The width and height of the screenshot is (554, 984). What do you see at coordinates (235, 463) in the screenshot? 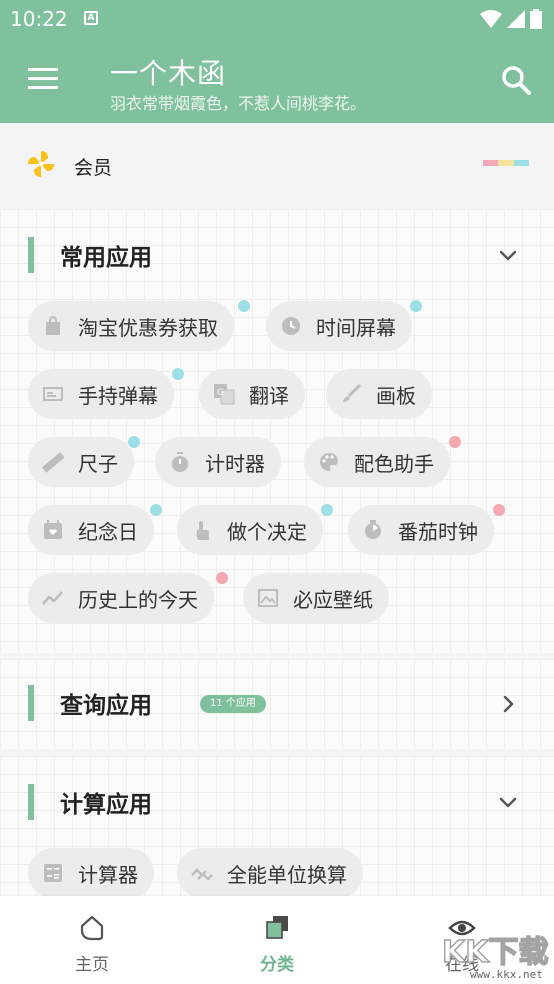
I see `app-label: 计时器` at bounding box center [235, 463].